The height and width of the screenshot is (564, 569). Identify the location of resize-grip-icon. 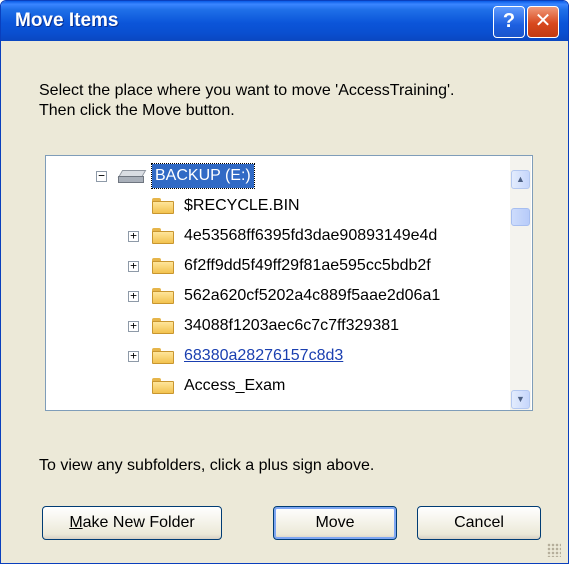
(554, 550).